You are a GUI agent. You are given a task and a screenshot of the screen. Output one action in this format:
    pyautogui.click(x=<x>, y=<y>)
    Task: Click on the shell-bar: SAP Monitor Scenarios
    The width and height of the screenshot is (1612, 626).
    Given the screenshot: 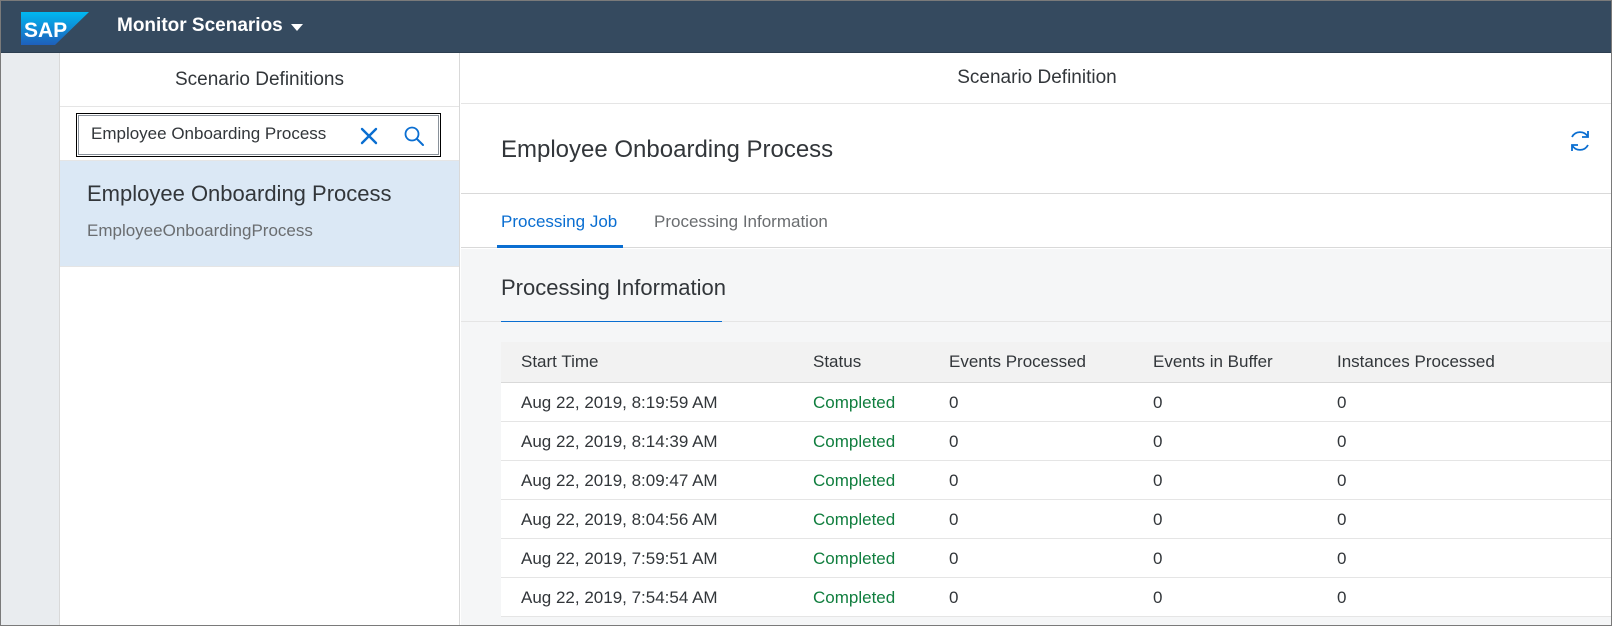 What is the action you would take?
    pyautogui.click(x=806, y=27)
    